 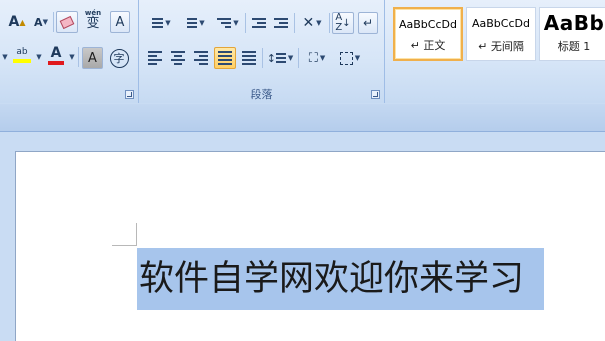 What do you see at coordinates (574, 23) in the screenshot?
I see `style-sample: AaBb` at bounding box center [574, 23].